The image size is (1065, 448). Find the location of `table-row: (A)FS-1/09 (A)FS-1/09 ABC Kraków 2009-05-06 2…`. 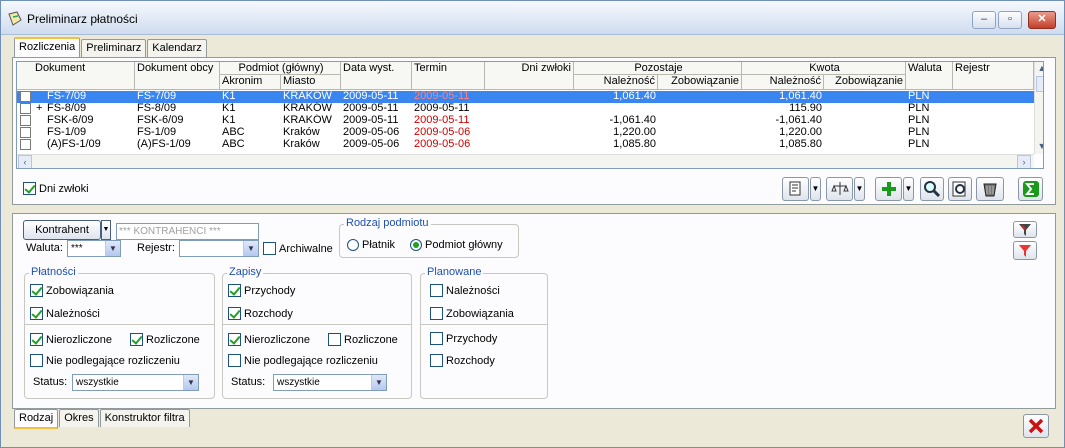

table-row: (A)FS-1/09 (A)FS-1/09 ABC Kraków 2009-05-06 2… is located at coordinates (530, 144).